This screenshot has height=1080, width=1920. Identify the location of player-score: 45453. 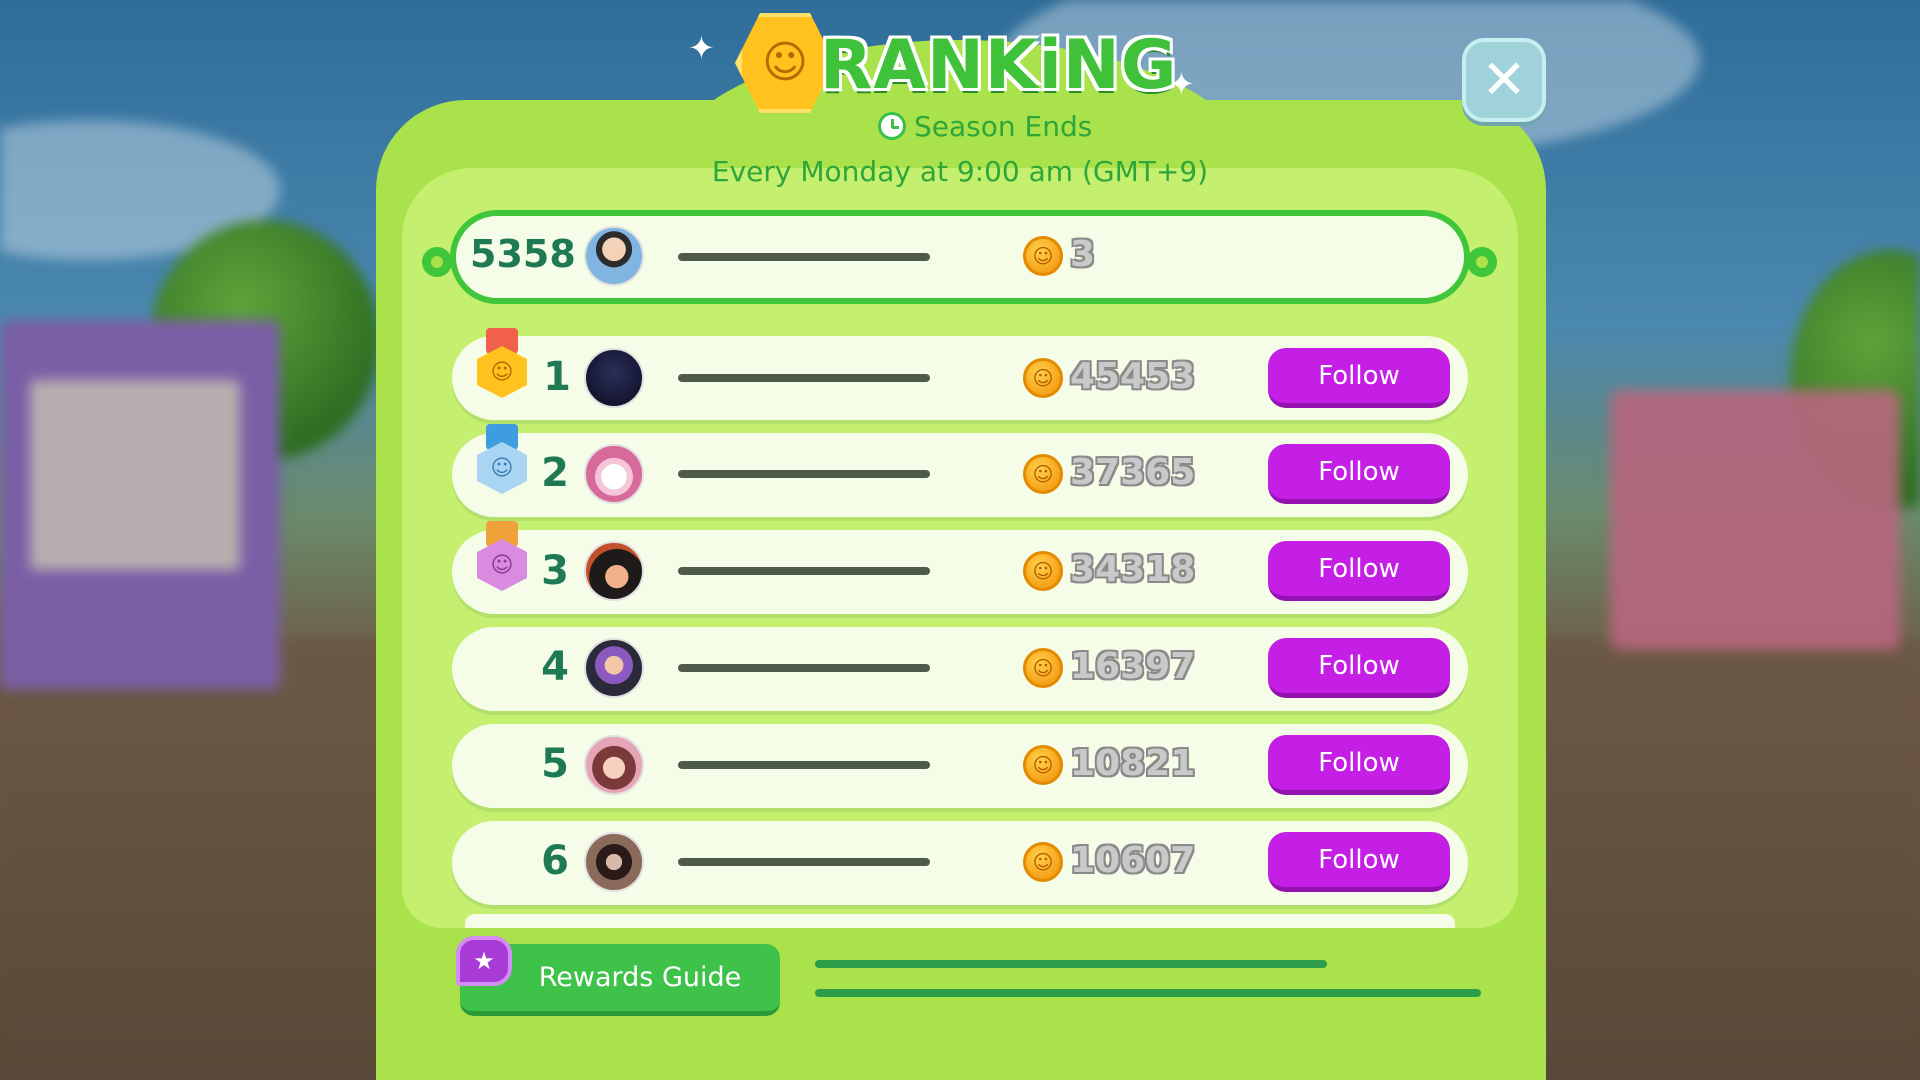
(1133, 376).